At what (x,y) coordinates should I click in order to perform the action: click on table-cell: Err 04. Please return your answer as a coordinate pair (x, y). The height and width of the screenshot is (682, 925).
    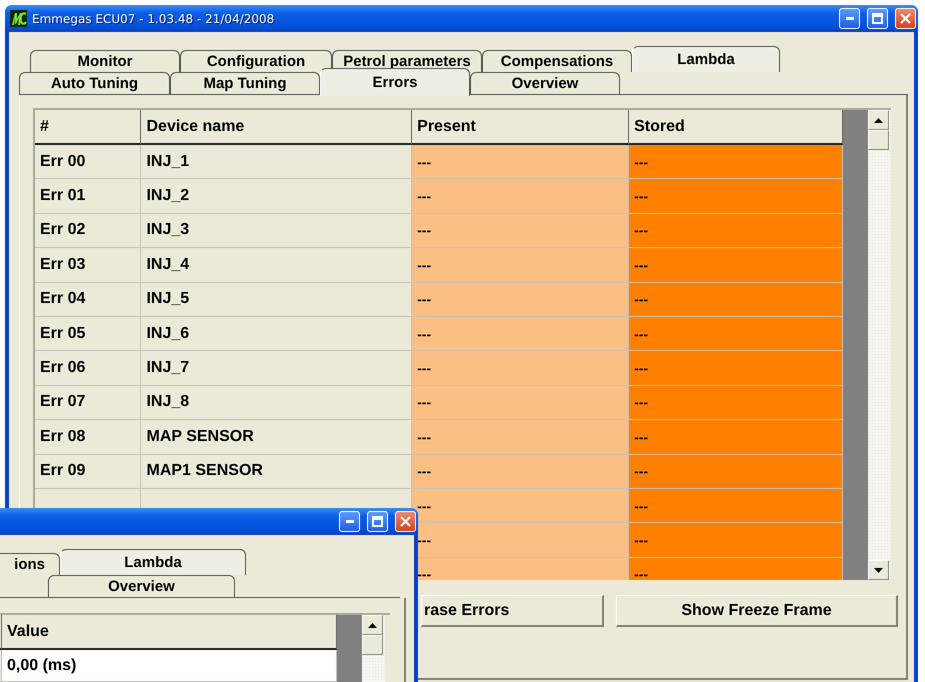
    Looking at the image, I should click on (88, 299).